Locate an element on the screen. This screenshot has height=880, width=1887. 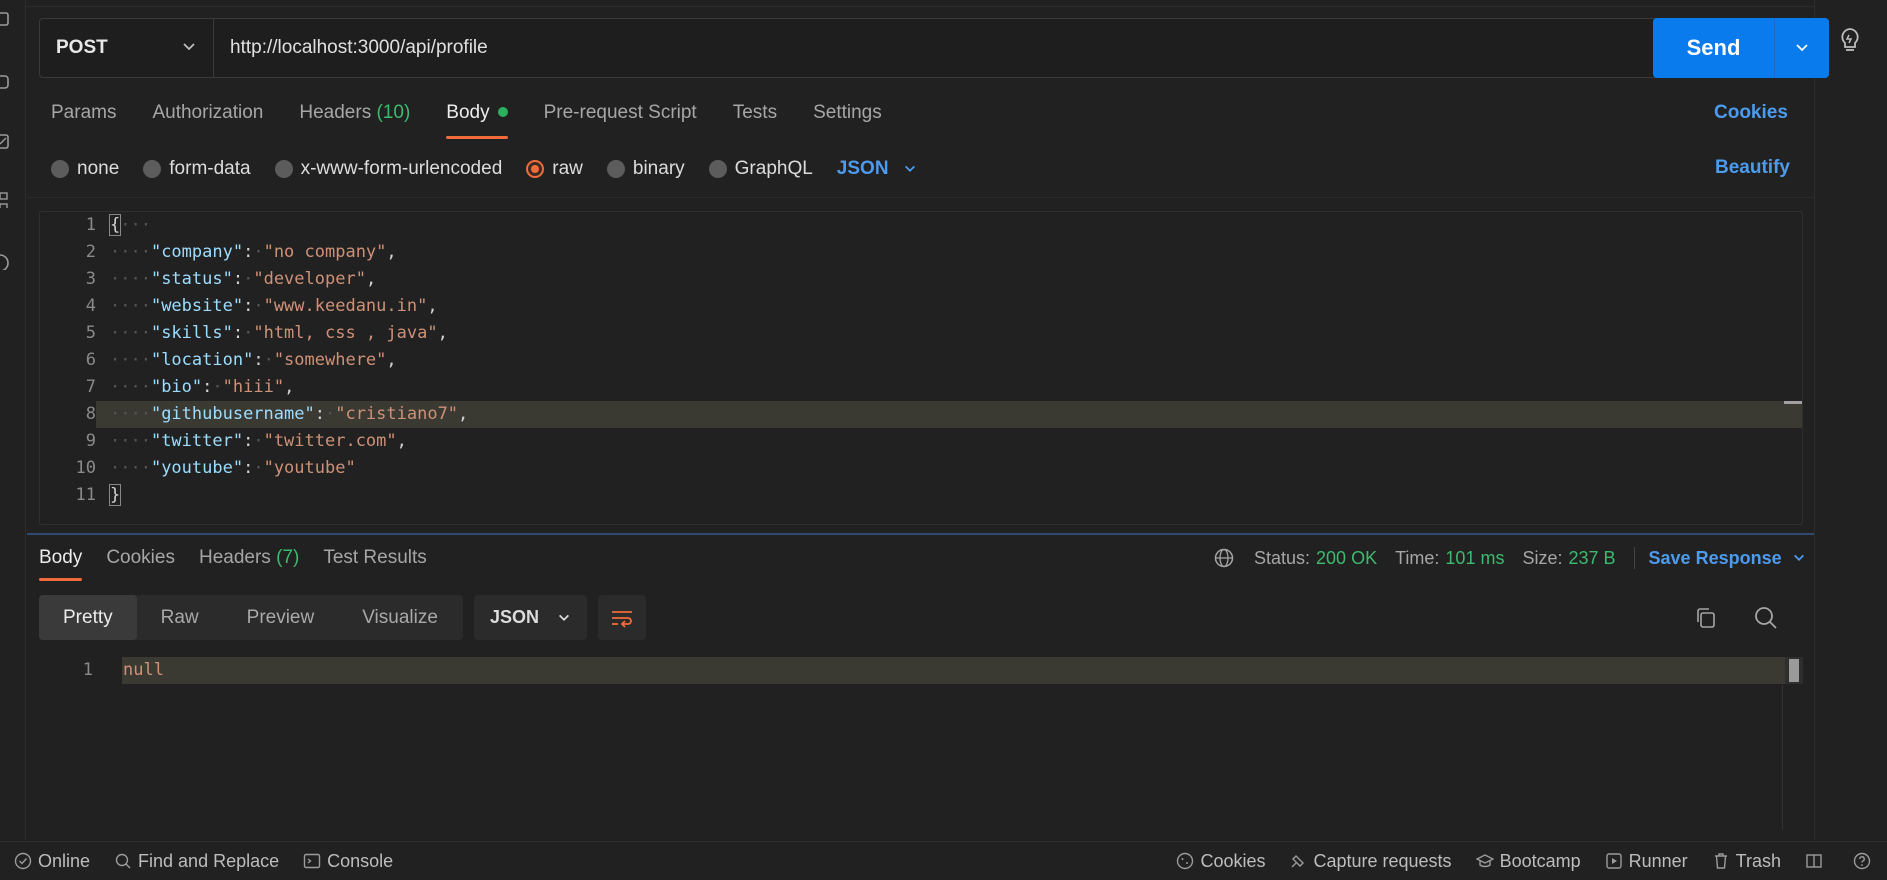
divider is located at coordinates (1634, 558).